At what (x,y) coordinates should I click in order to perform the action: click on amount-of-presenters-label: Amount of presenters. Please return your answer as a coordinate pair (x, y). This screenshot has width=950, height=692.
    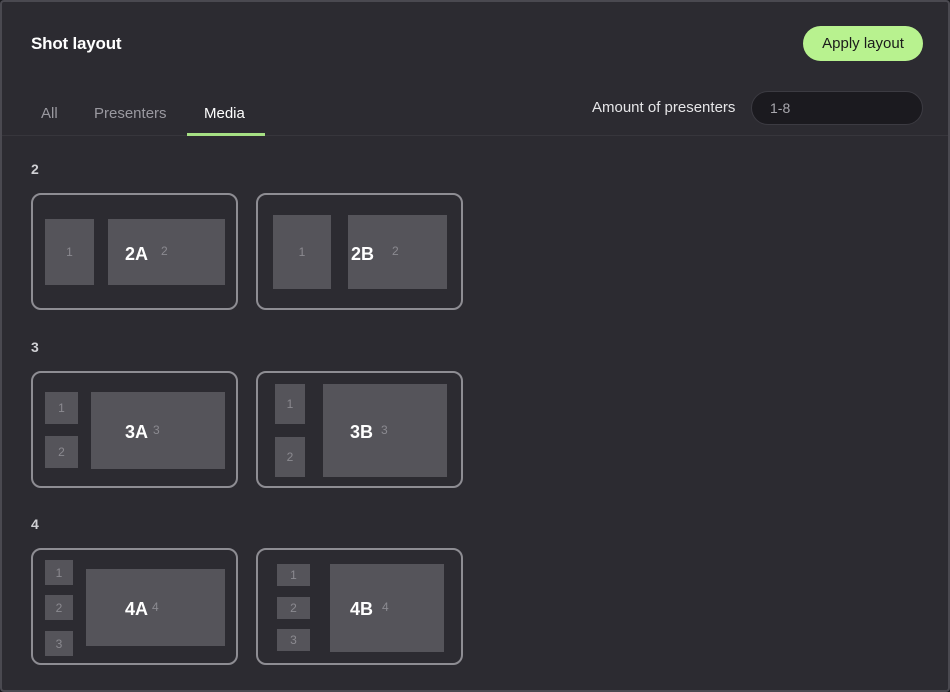
    Looking at the image, I should click on (664, 107).